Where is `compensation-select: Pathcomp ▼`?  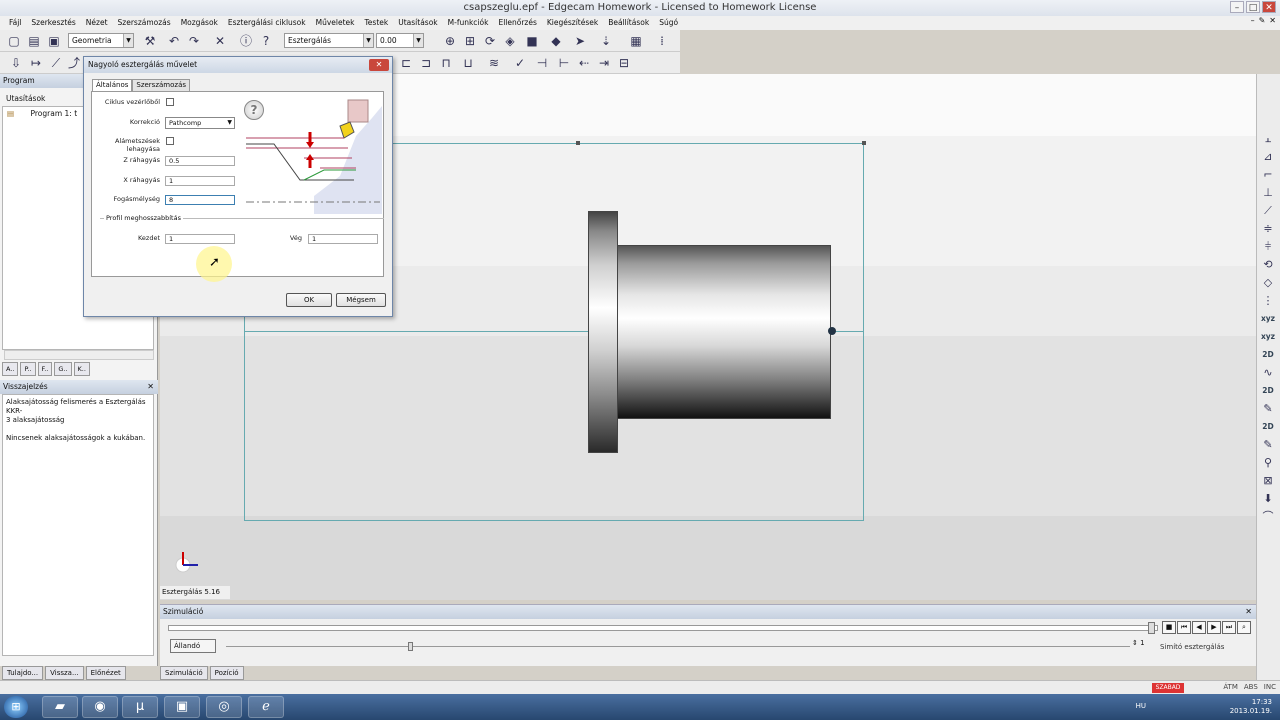
compensation-select: Pathcomp ▼ is located at coordinates (200, 123).